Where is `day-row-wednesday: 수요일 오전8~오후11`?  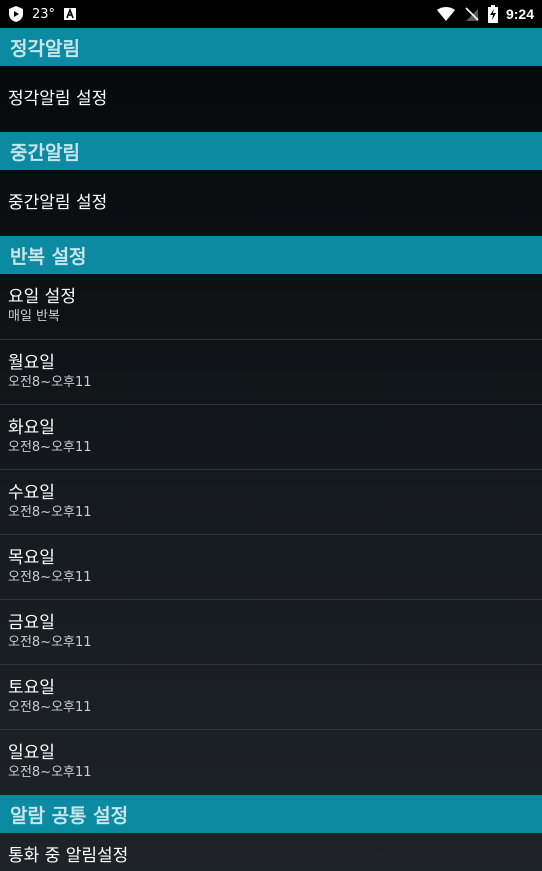
day-row-wednesday: 수요일 오전8~오후11 is located at coordinates (271, 502).